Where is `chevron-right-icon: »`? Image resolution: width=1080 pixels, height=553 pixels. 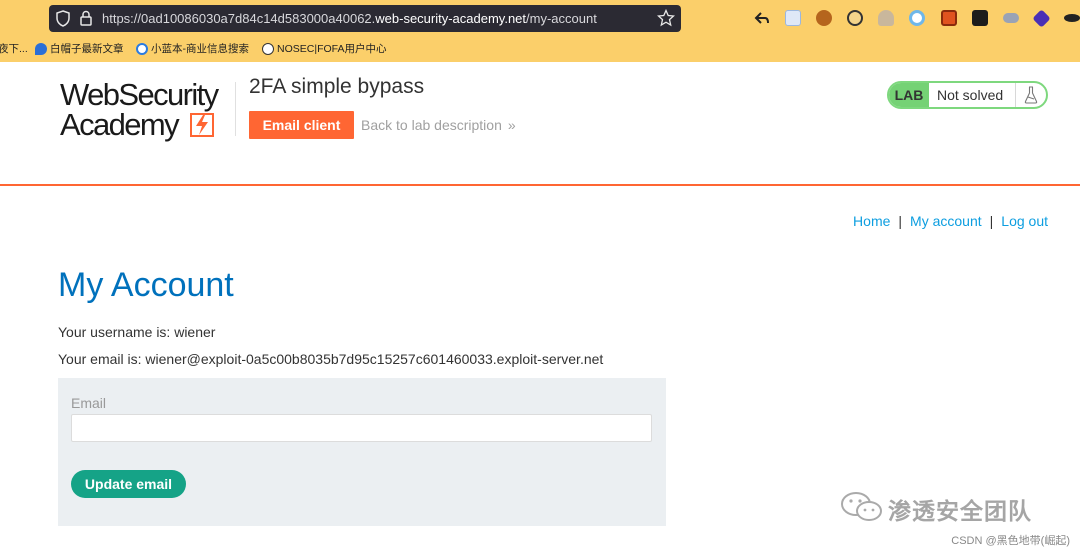
chevron-right-icon: » is located at coordinates (511, 125).